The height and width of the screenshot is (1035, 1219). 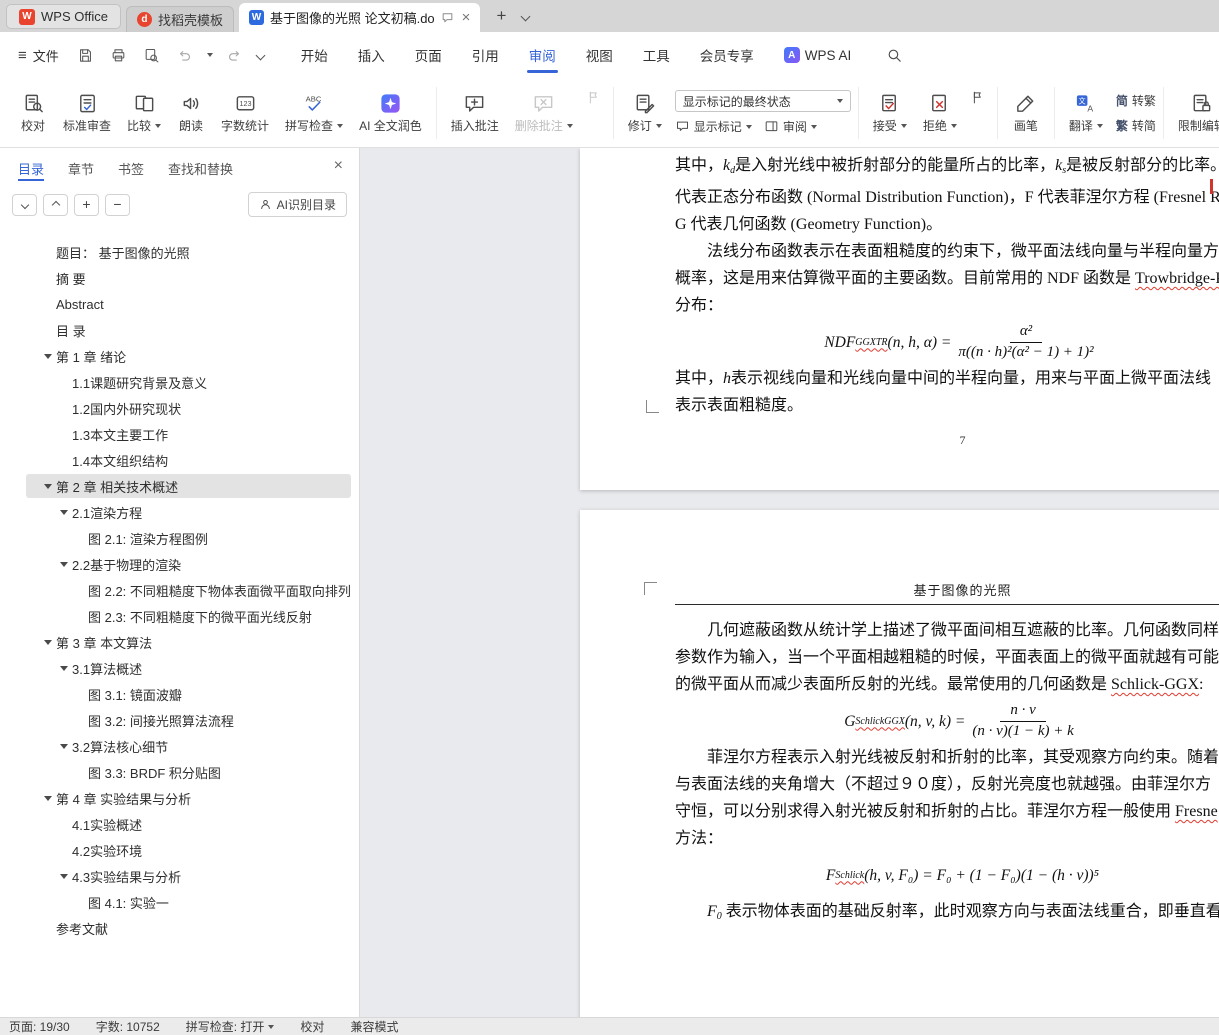 What do you see at coordinates (374, 1026) in the screenshot?
I see `status-compat-mode: 兼容模式` at bounding box center [374, 1026].